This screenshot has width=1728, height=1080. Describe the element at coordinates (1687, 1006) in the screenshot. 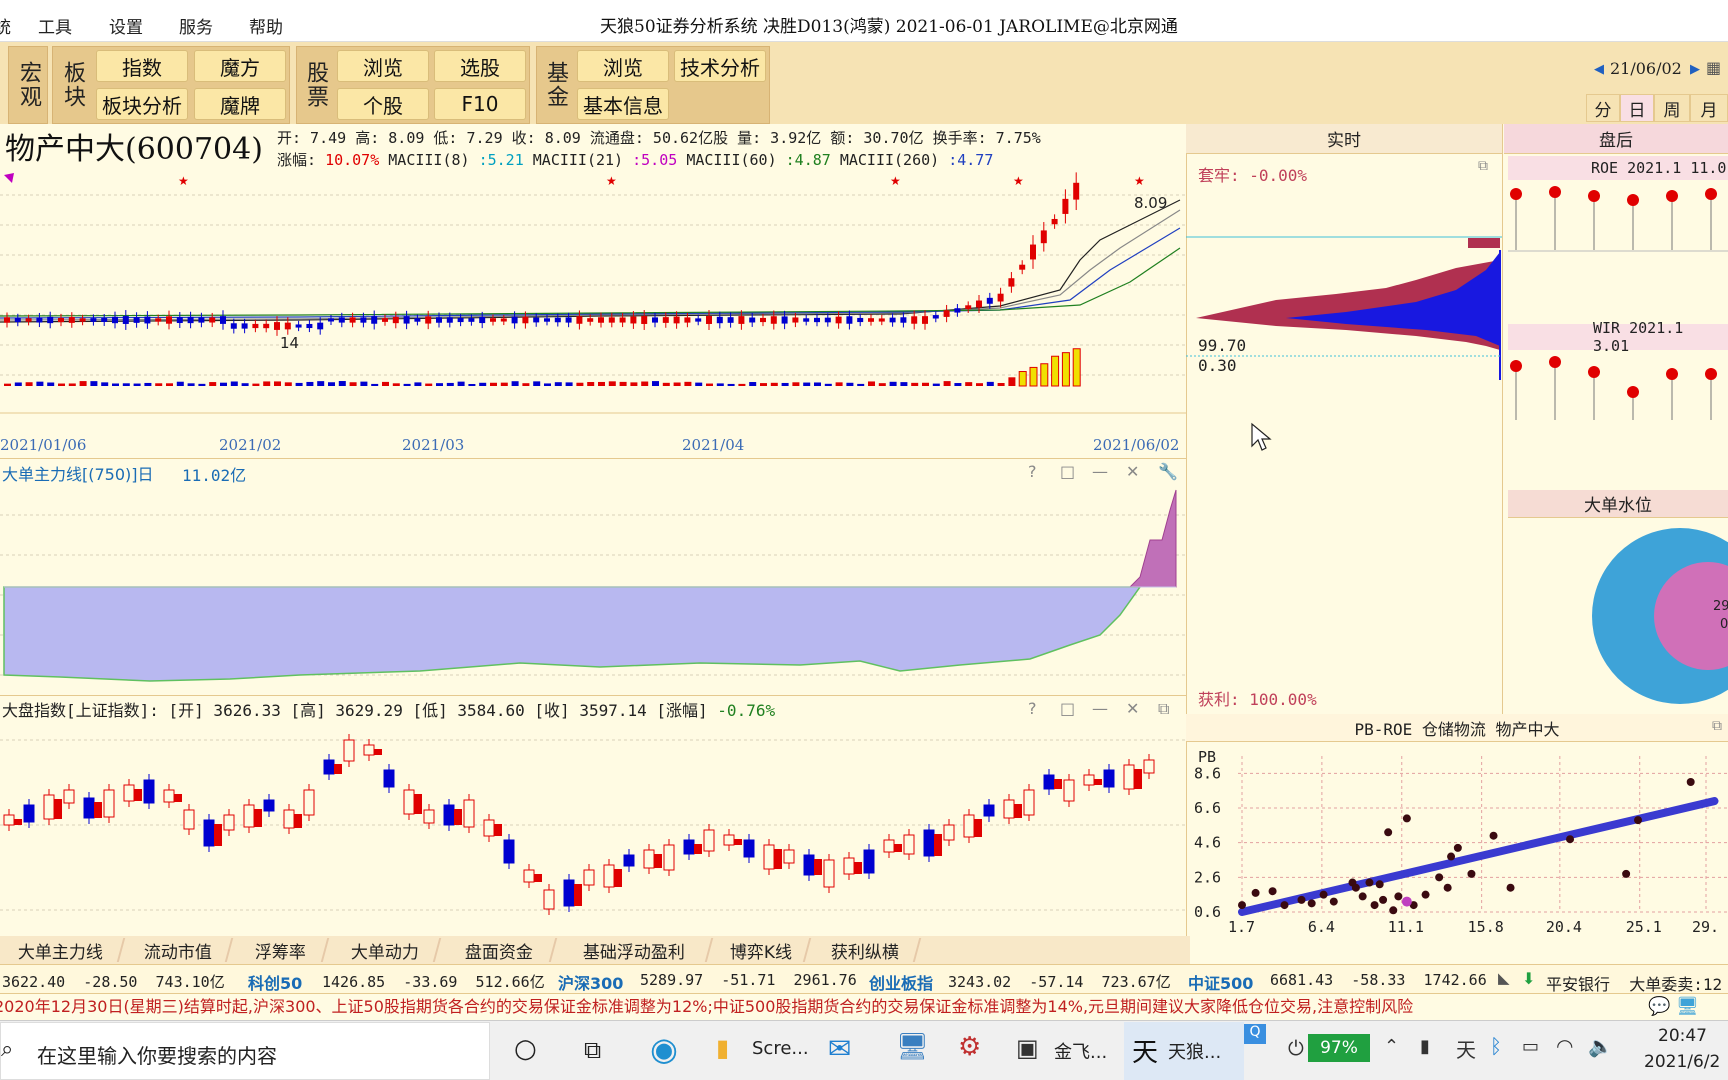

I see `screen-icon: 🖥` at that location.